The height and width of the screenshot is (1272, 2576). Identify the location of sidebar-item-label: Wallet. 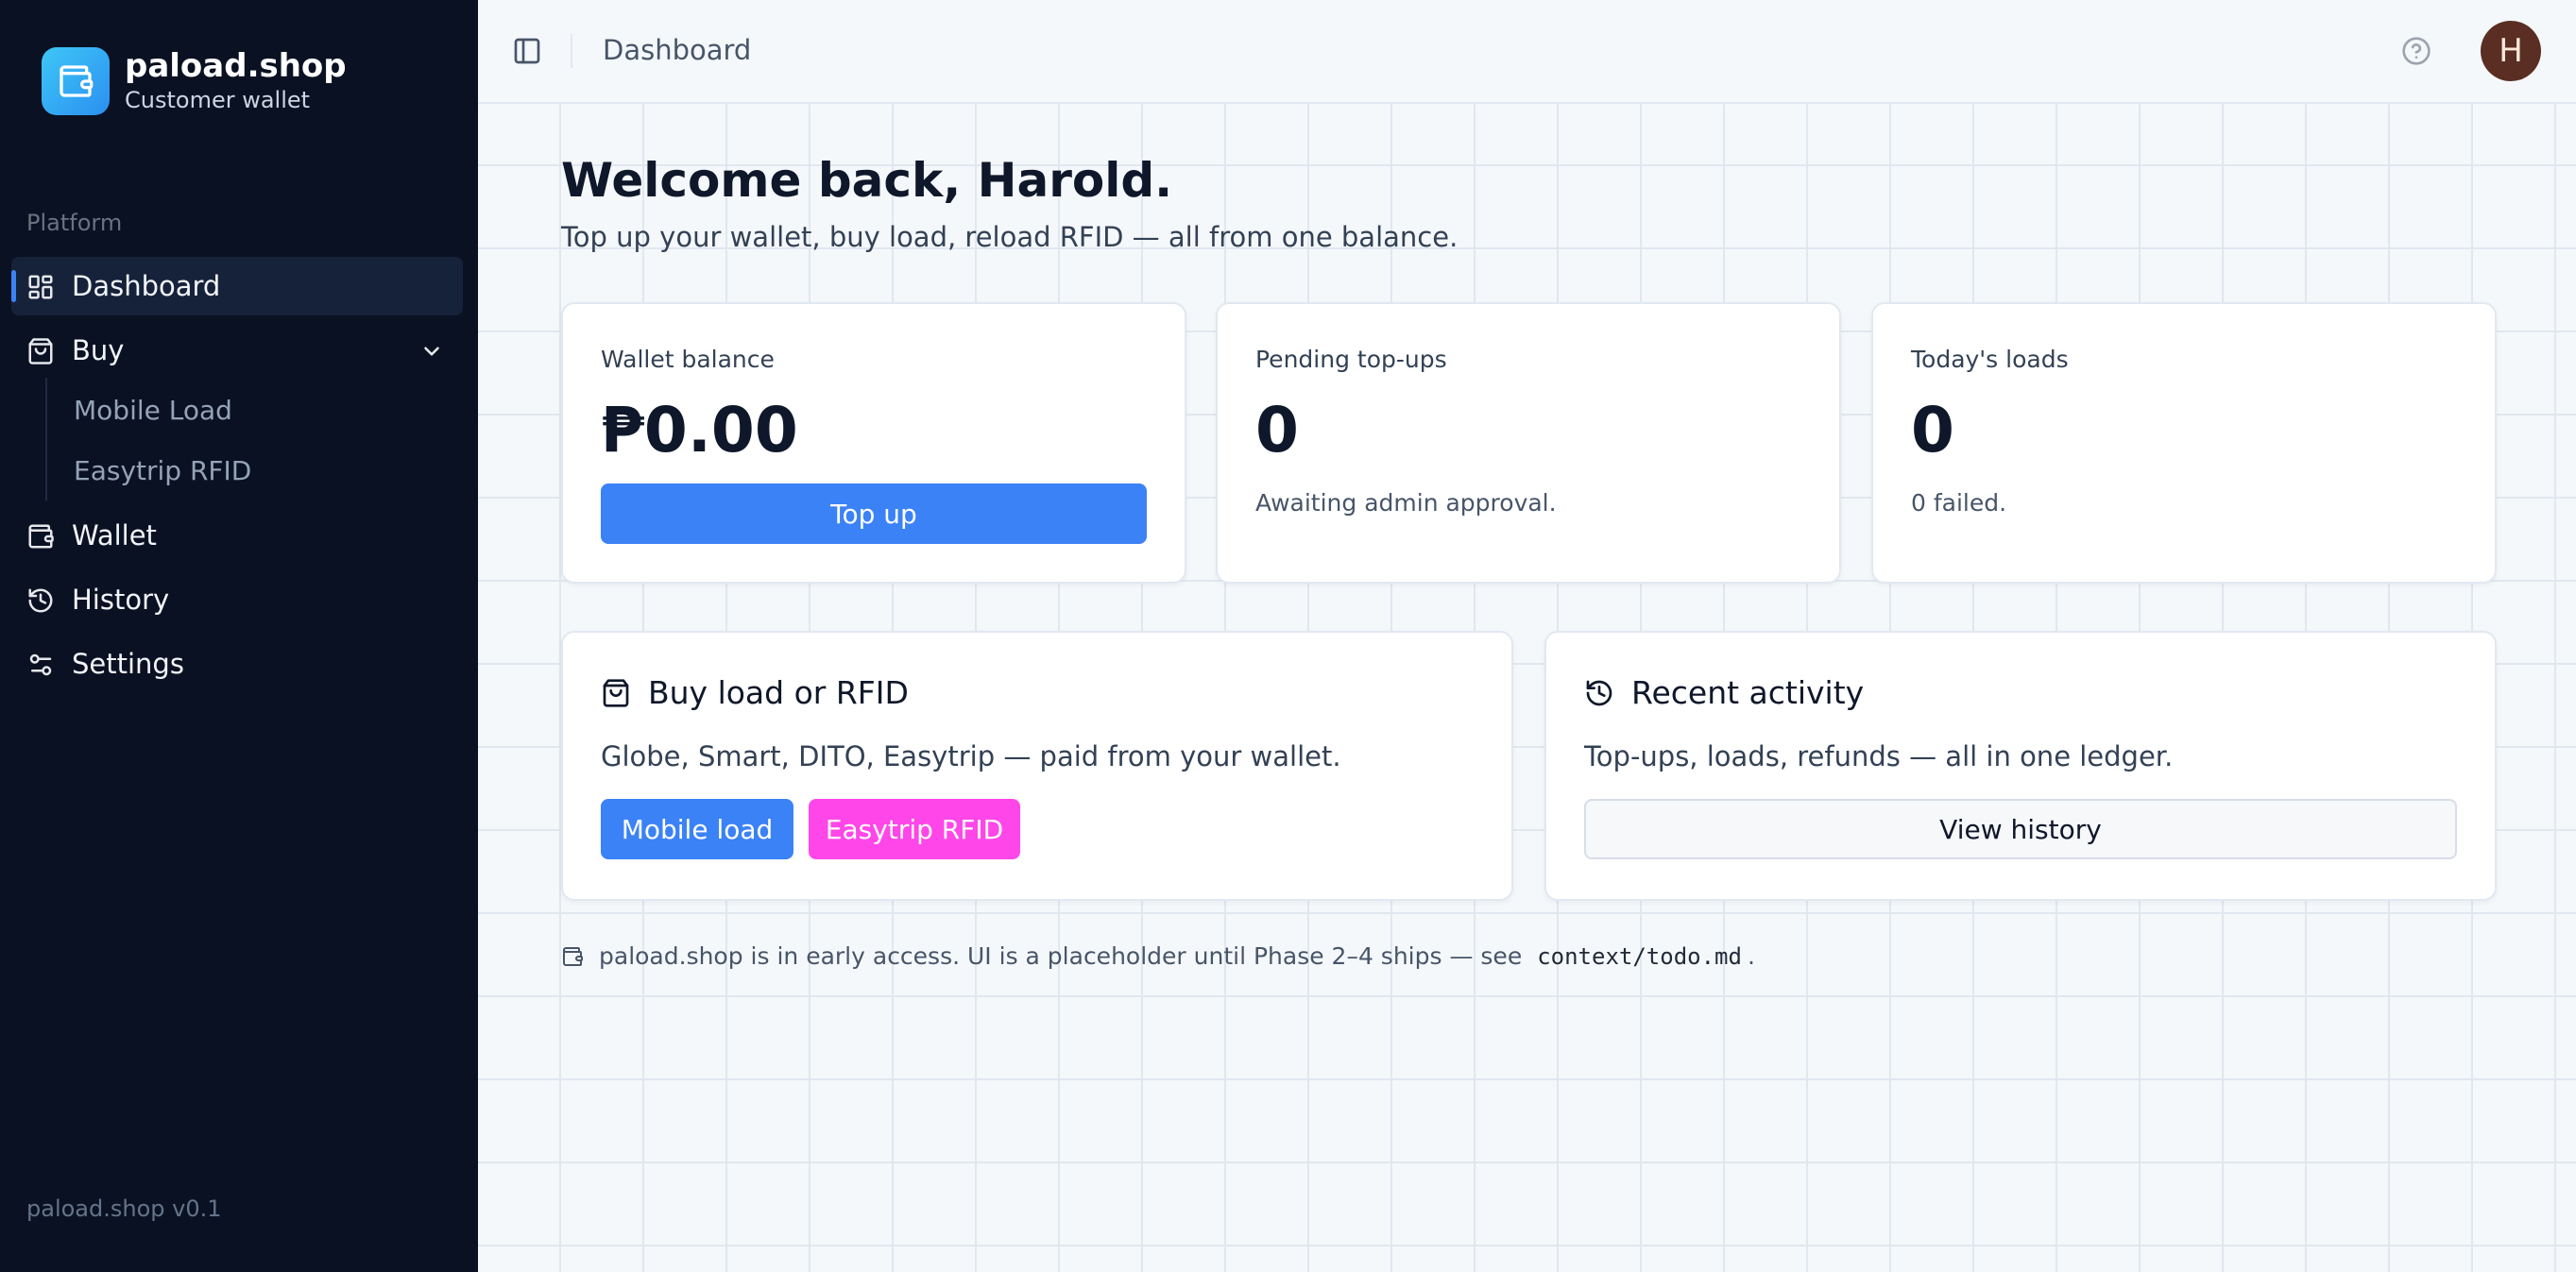
(115, 535).